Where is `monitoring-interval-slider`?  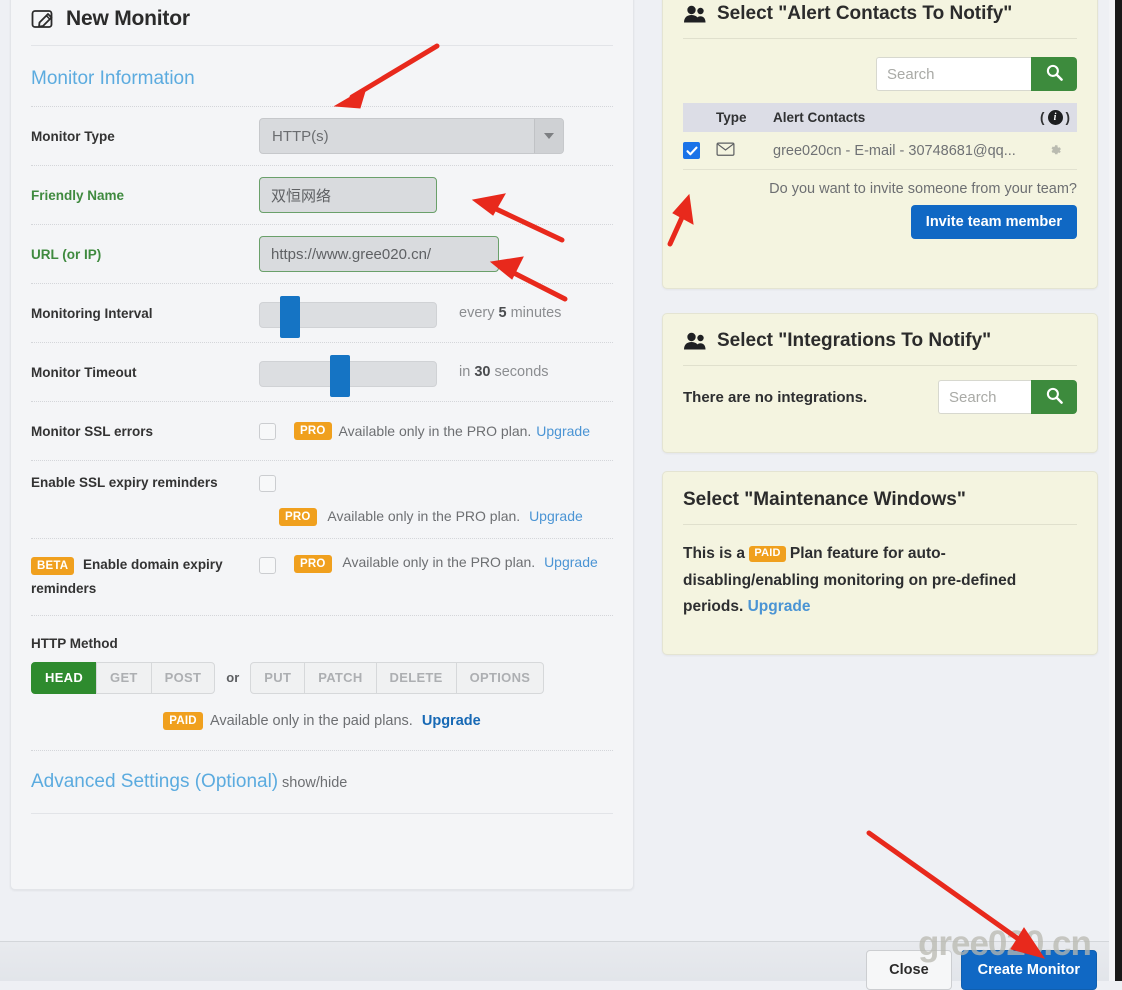 monitoring-interval-slider is located at coordinates (348, 317).